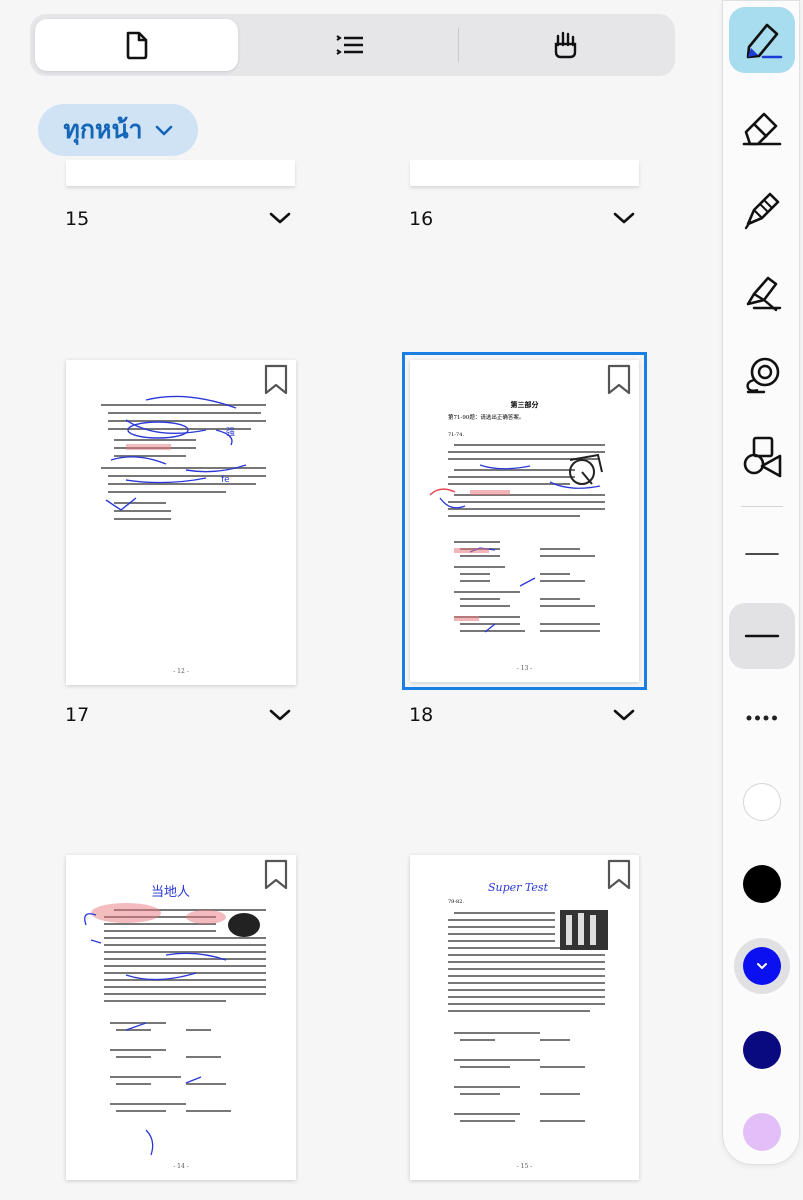  Describe the element at coordinates (458, 45) in the screenshot. I see `segment-divider` at that location.